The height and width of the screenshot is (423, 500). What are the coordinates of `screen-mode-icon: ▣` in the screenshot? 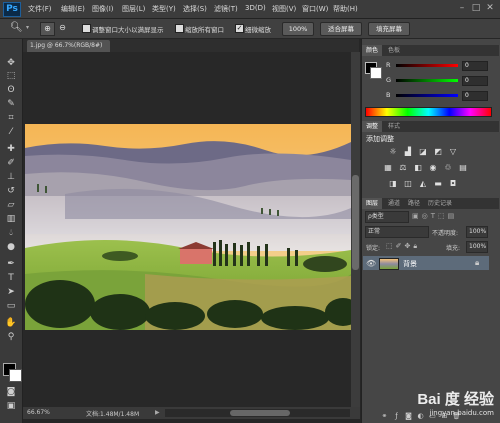 It's located at (11, 406).